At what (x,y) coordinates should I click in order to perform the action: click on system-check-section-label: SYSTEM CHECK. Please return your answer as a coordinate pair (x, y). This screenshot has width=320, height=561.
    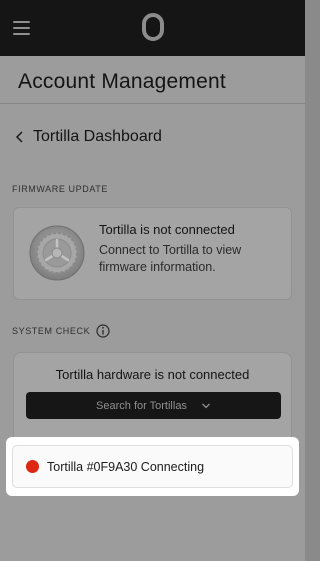
    Looking at the image, I should click on (51, 331).